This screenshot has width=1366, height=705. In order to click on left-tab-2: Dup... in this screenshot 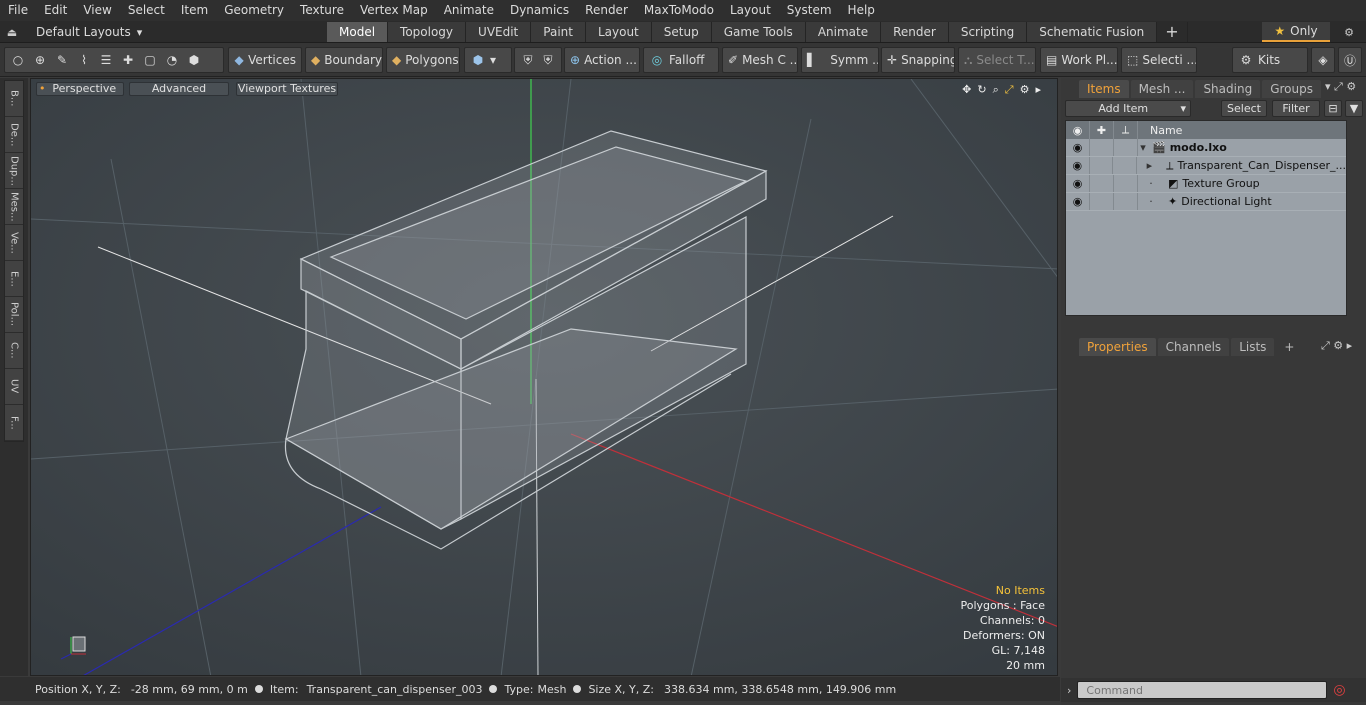, I will do `click(14, 171)`.